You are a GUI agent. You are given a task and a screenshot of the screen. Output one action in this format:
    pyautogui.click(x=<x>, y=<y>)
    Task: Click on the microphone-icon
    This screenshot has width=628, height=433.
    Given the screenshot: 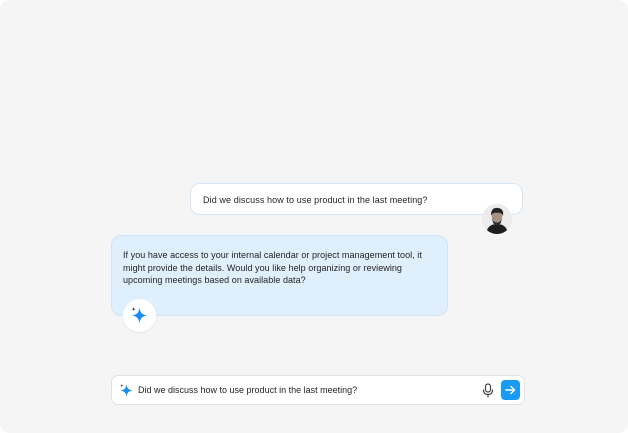 What is the action you would take?
    pyautogui.click(x=488, y=390)
    